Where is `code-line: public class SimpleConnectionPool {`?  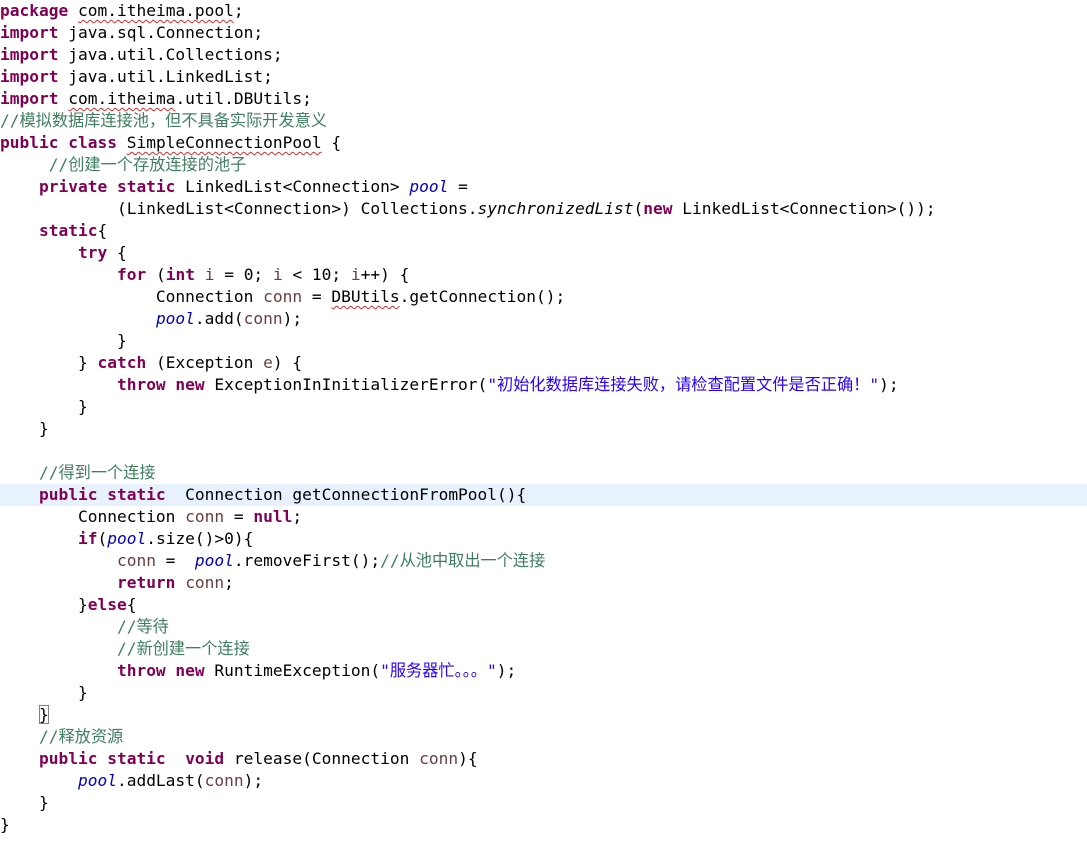
code-line: public class SimpleConnectionPool { is located at coordinates (543, 143).